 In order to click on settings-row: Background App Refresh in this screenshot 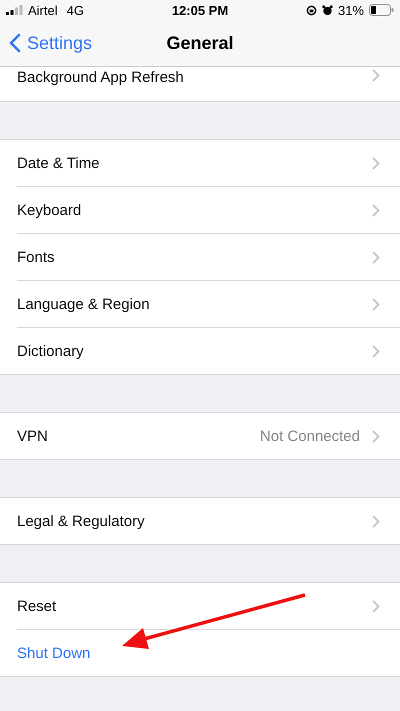, I will do `click(208, 84)`.